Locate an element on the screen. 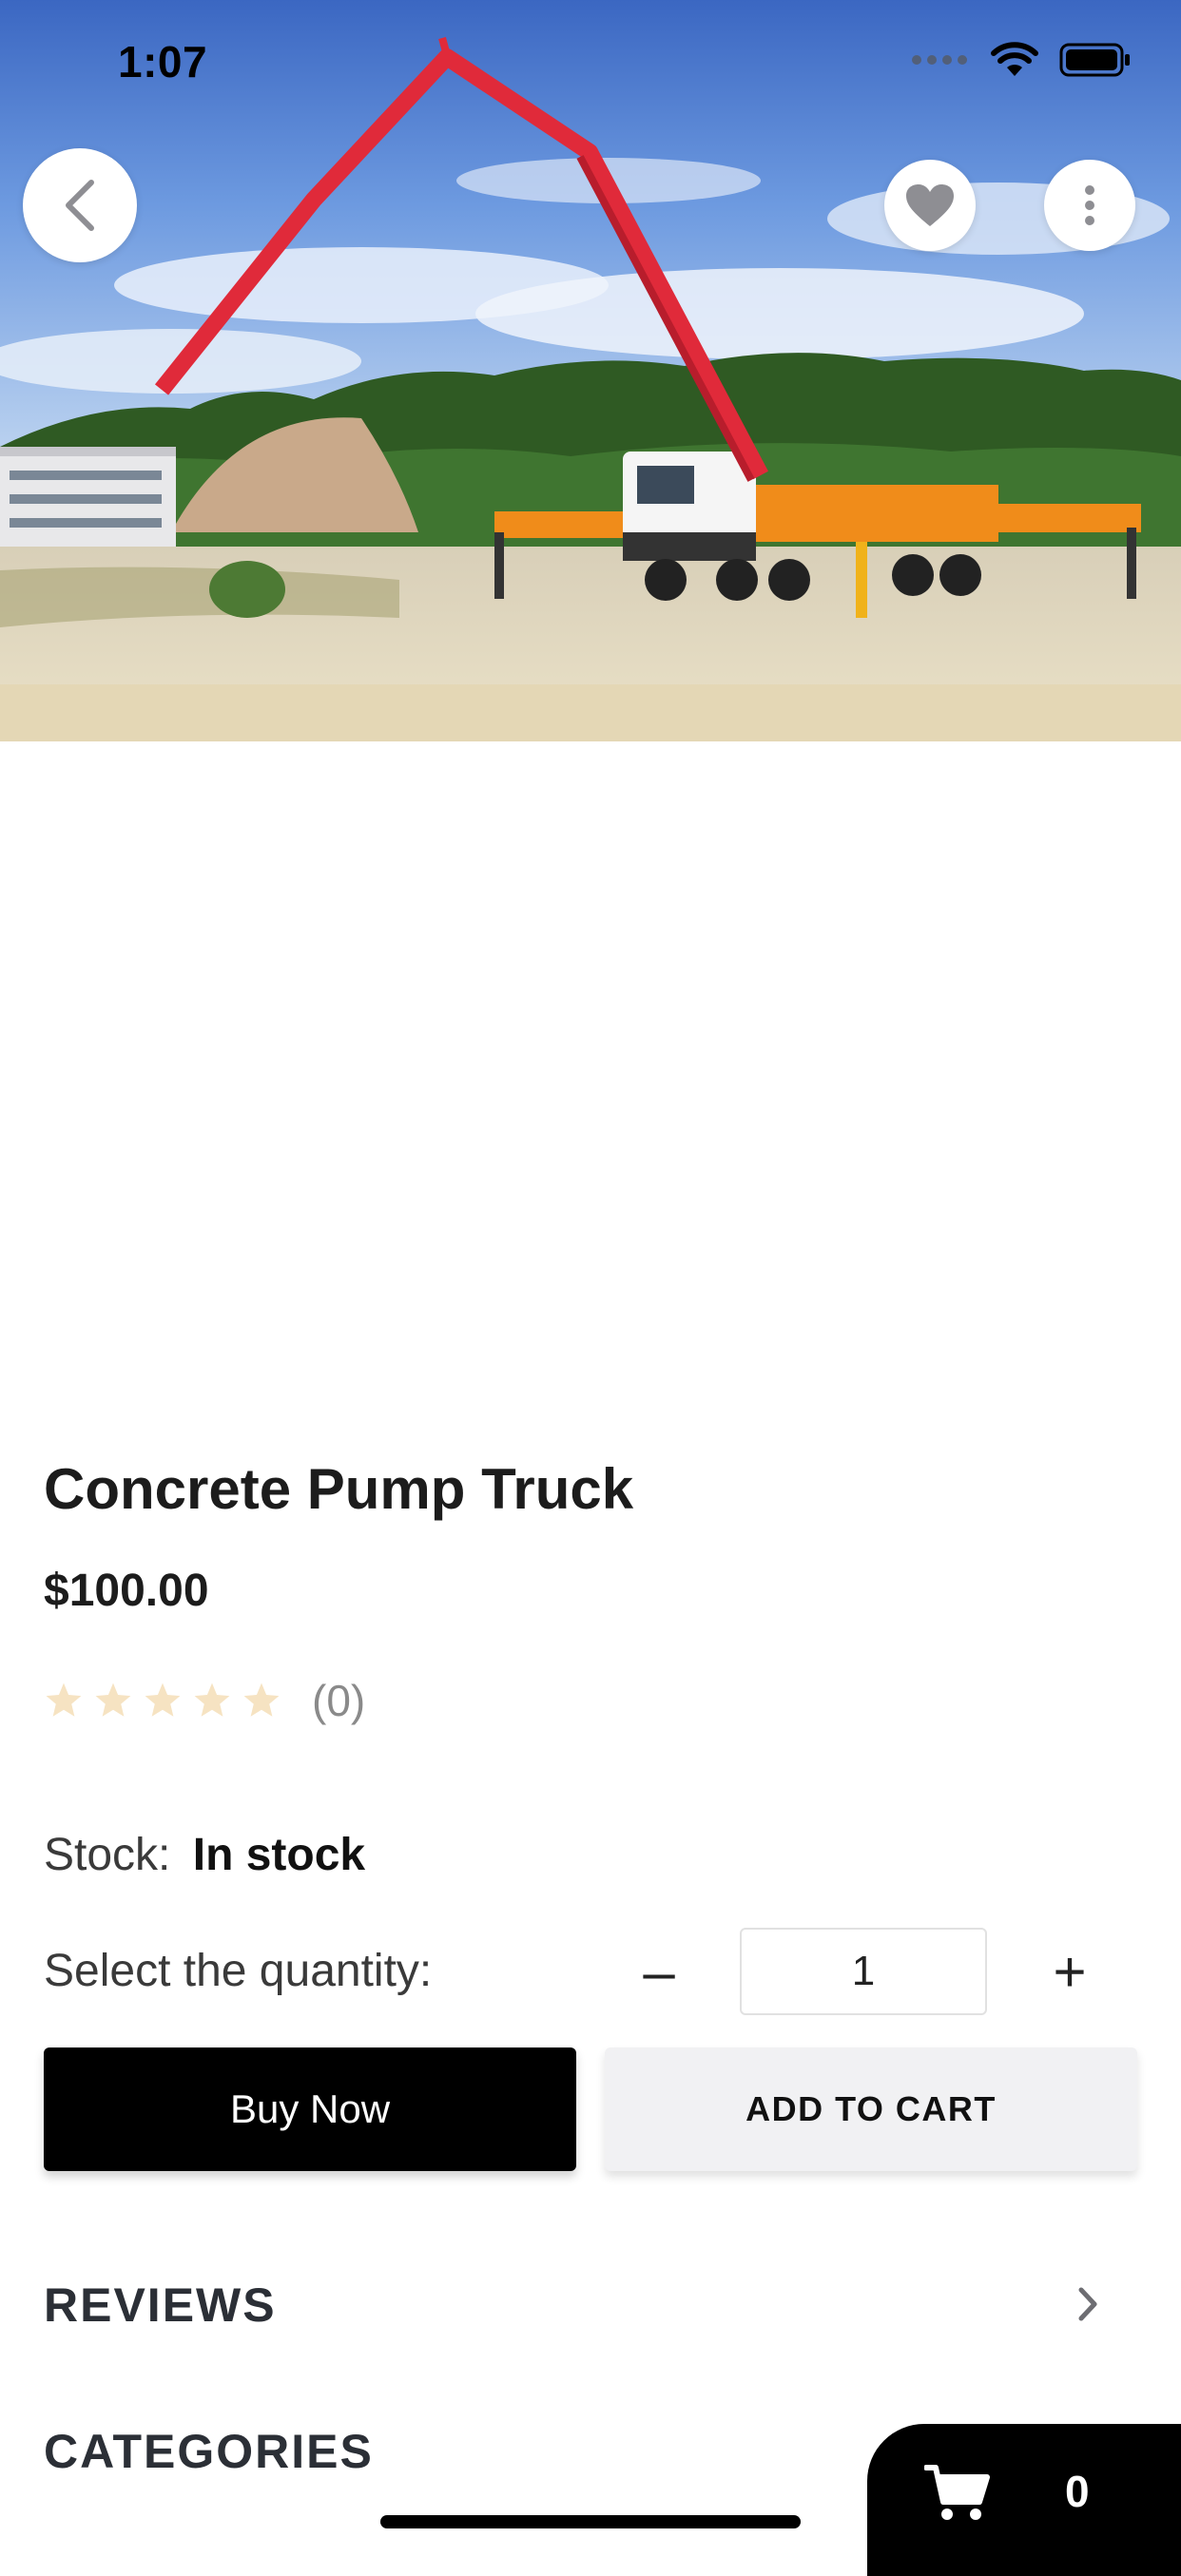  back-button is located at coordinates (80, 205).